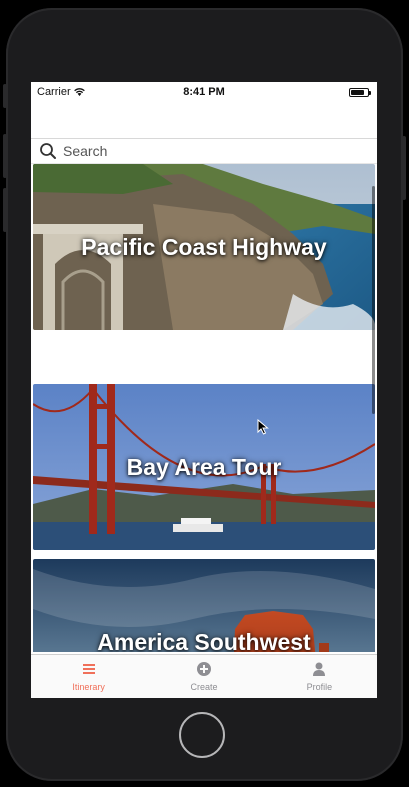 This screenshot has width=409, height=787. I want to click on card-title: America Southwest, so click(204, 640).